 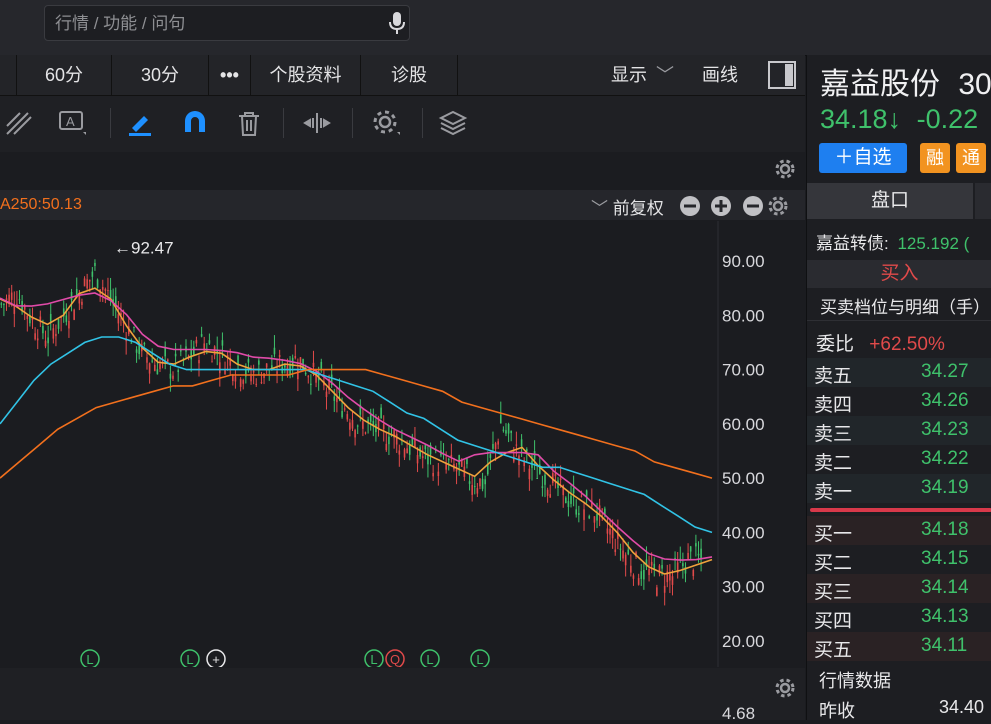 What do you see at coordinates (899, 401) in the screenshot?
I see `ask-level-row: 卖四 34.26` at bounding box center [899, 401].